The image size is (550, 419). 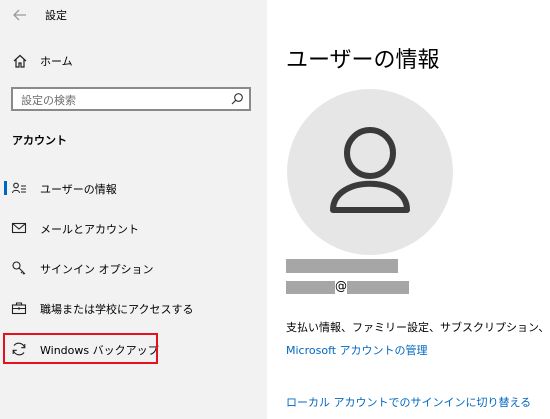 I want to click on sidebar-item-email-accounts: メールとアカウント, so click(x=133, y=228).